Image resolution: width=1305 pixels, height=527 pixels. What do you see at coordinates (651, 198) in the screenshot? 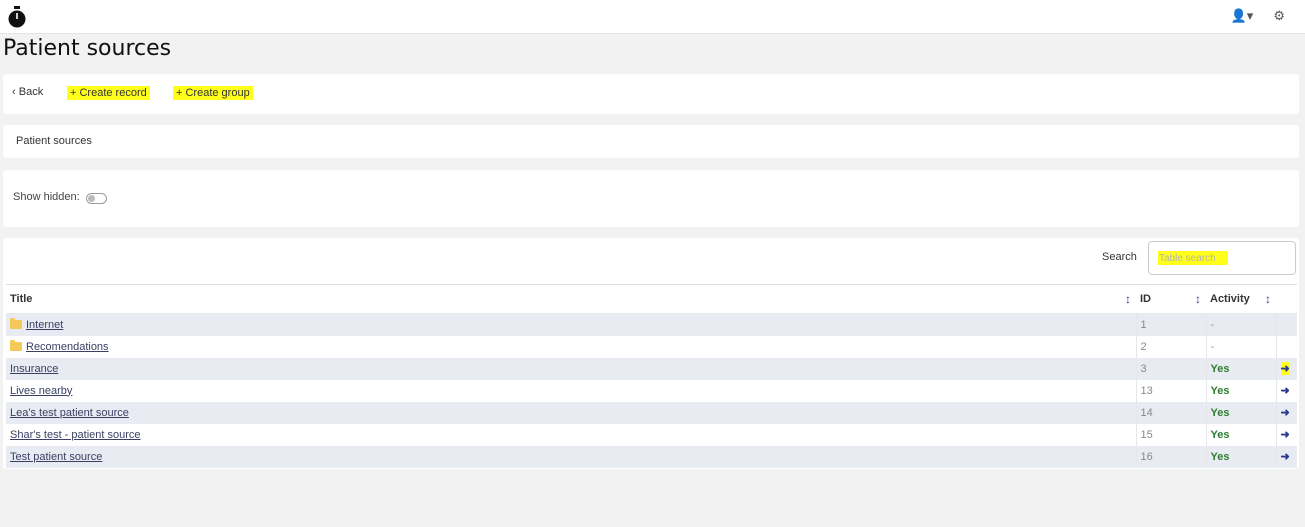
I see `filter-panel: Show hidden:` at bounding box center [651, 198].